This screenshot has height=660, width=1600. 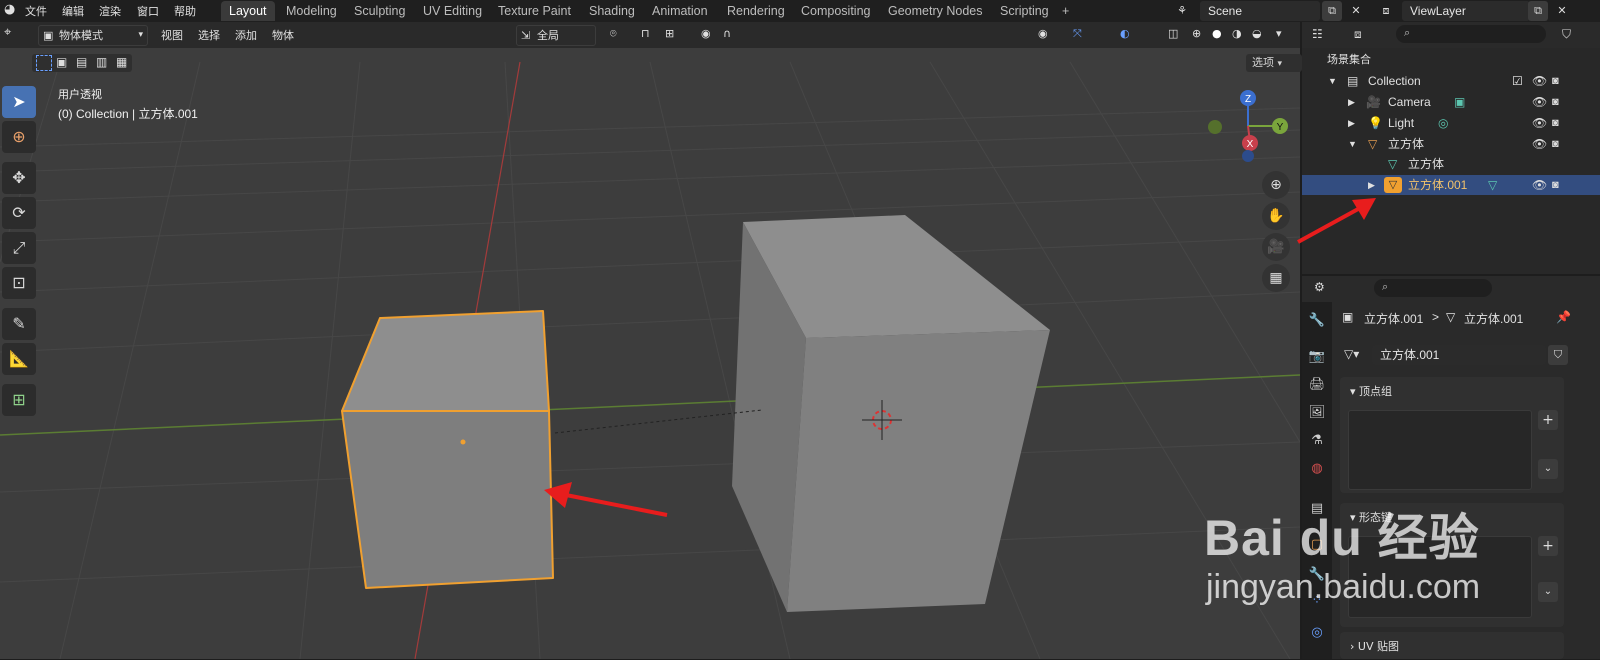 What do you see at coordinates (110, 11) in the screenshot?
I see `menu-render: 渲染` at bounding box center [110, 11].